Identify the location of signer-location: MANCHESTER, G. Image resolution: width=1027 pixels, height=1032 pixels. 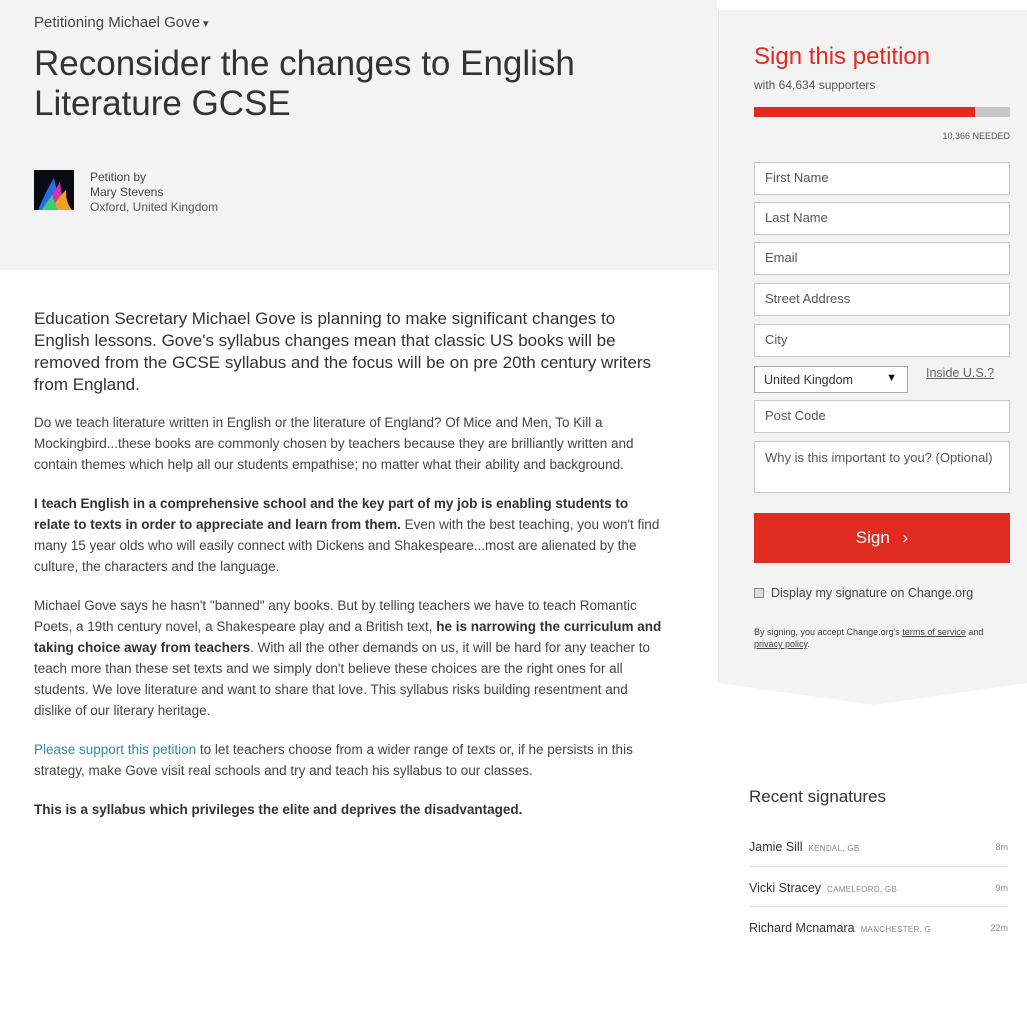
(896, 929).